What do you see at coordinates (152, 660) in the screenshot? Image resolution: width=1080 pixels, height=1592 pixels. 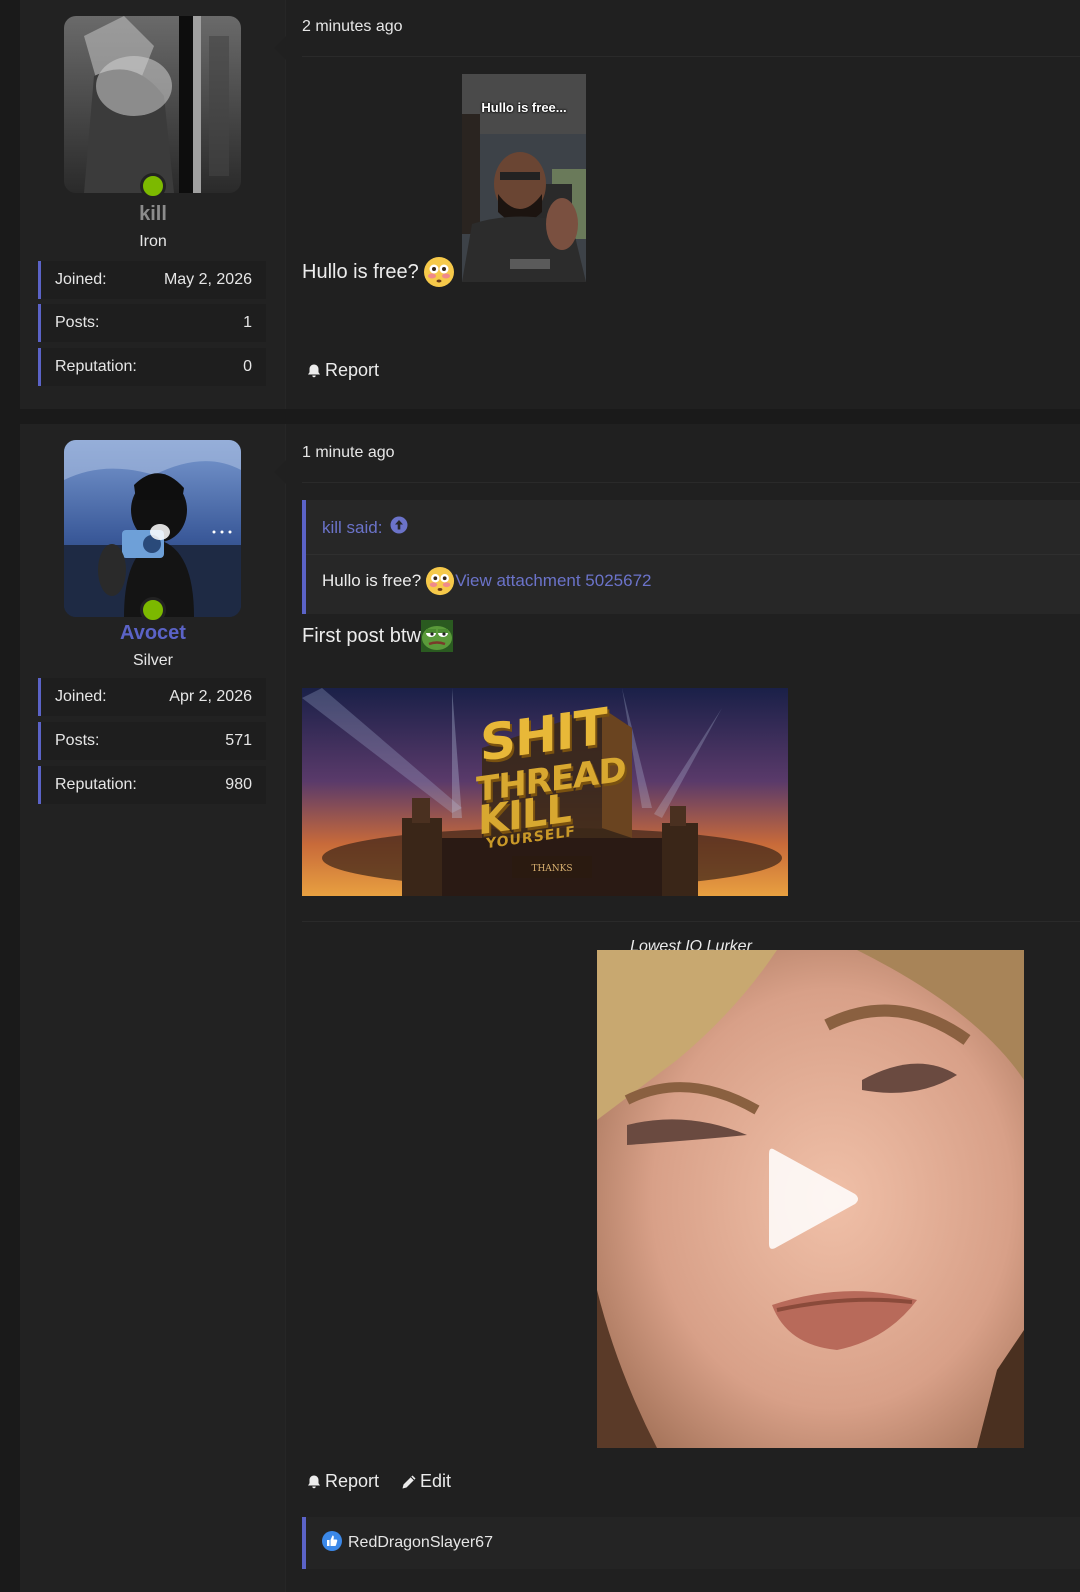 I see `user-rank: Silver` at bounding box center [152, 660].